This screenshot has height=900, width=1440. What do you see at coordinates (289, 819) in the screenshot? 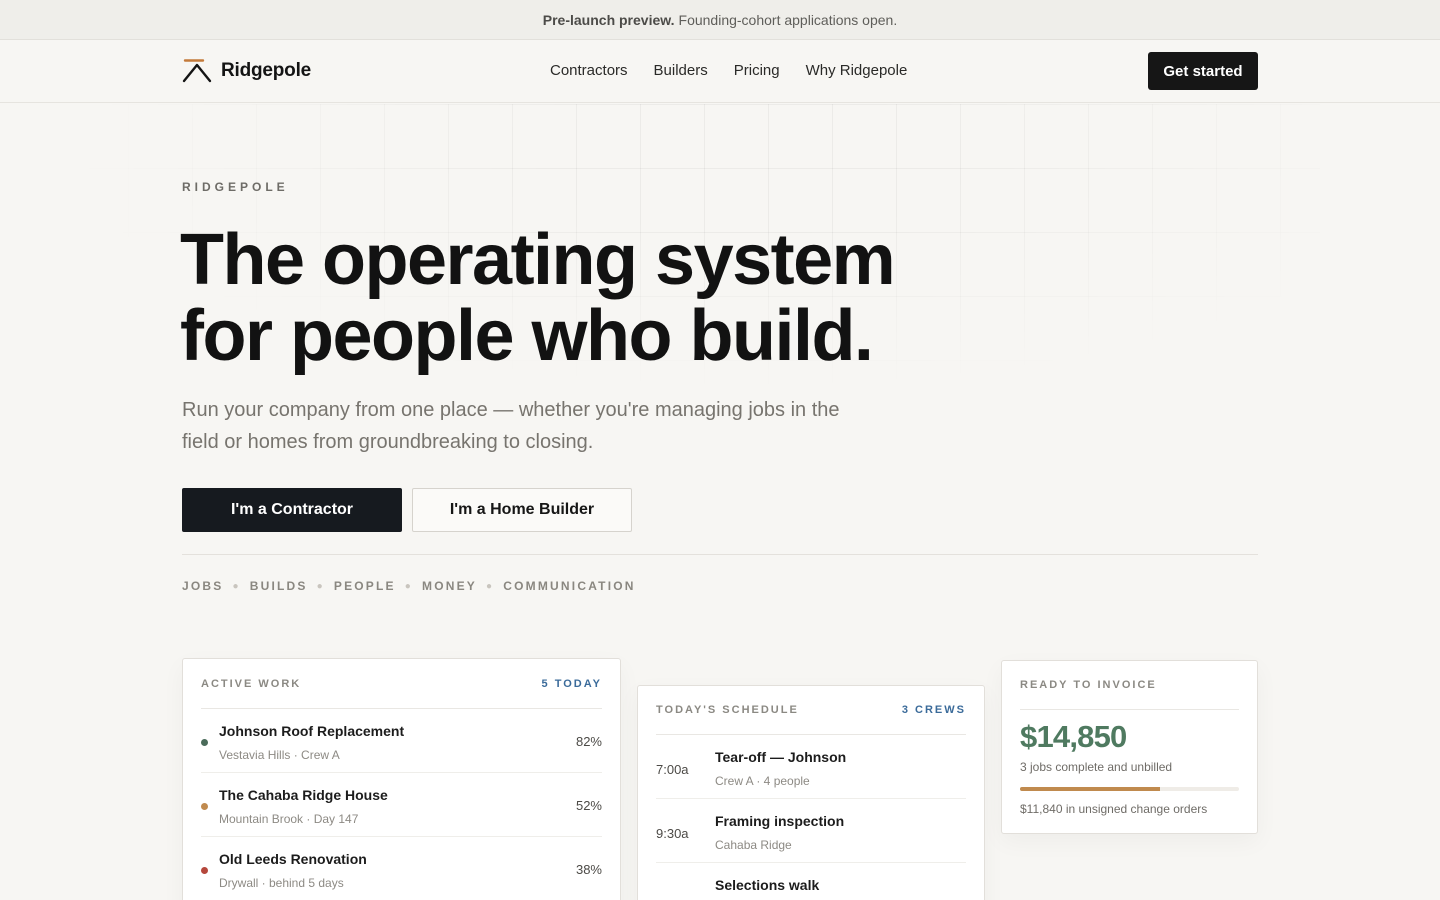
I see `job-meta: Mountain Brook · Day 147` at bounding box center [289, 819].